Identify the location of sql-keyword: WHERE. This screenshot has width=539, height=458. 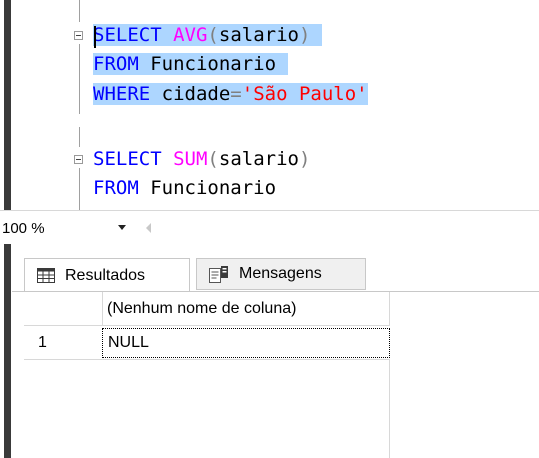
(122, 94).